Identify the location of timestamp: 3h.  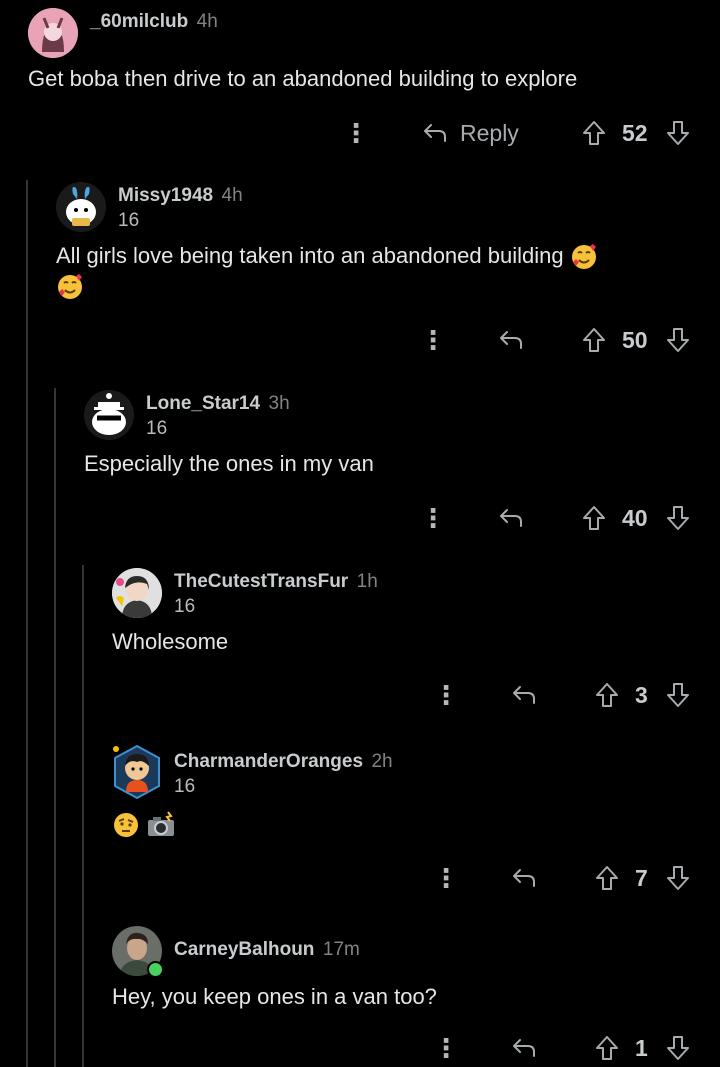
(279, 403).